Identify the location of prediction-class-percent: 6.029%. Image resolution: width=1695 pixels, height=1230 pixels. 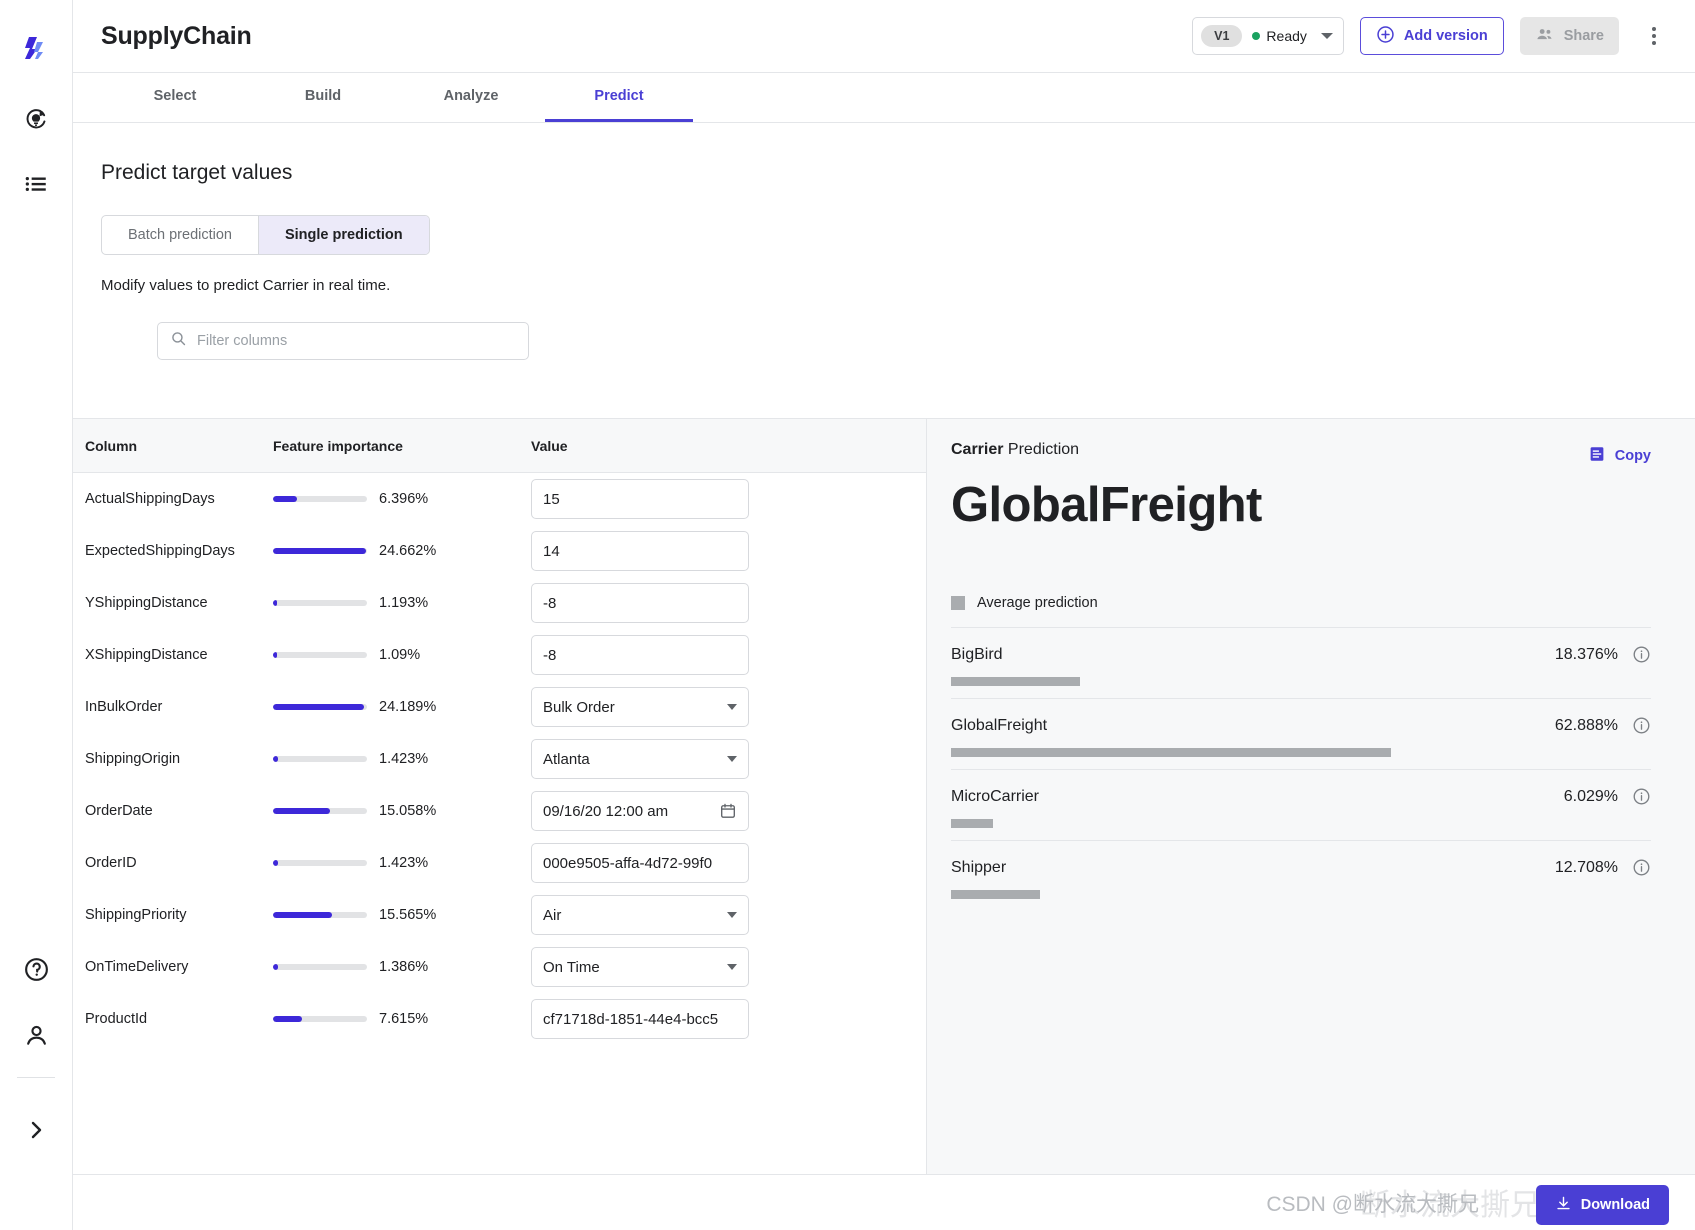
(1590, 796).